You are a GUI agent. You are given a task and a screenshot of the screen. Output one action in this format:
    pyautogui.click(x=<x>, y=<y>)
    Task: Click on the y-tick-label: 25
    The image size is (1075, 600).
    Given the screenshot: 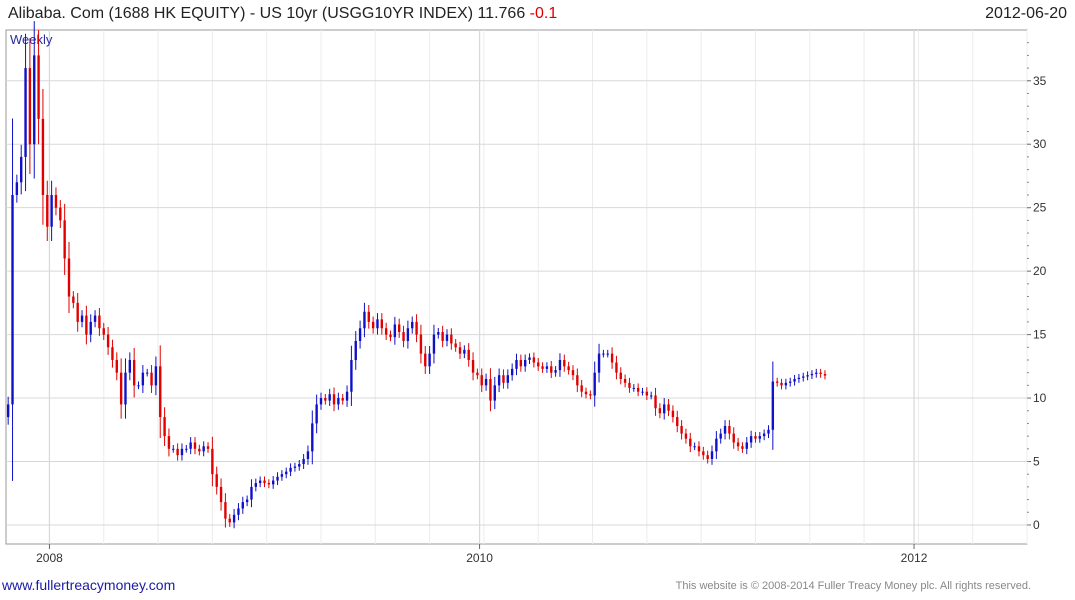 What is the action you would take?
    pyautogui.click(x=1040, y=208)
    